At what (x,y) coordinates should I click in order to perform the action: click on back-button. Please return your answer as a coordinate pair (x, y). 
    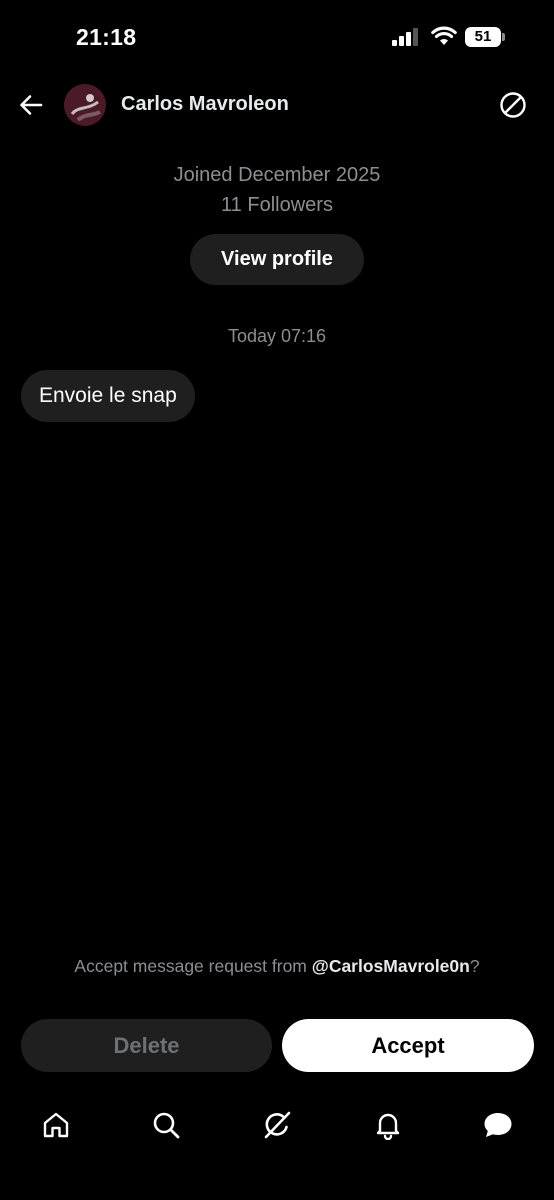
    Looking at the image, I should click on (31, 105).